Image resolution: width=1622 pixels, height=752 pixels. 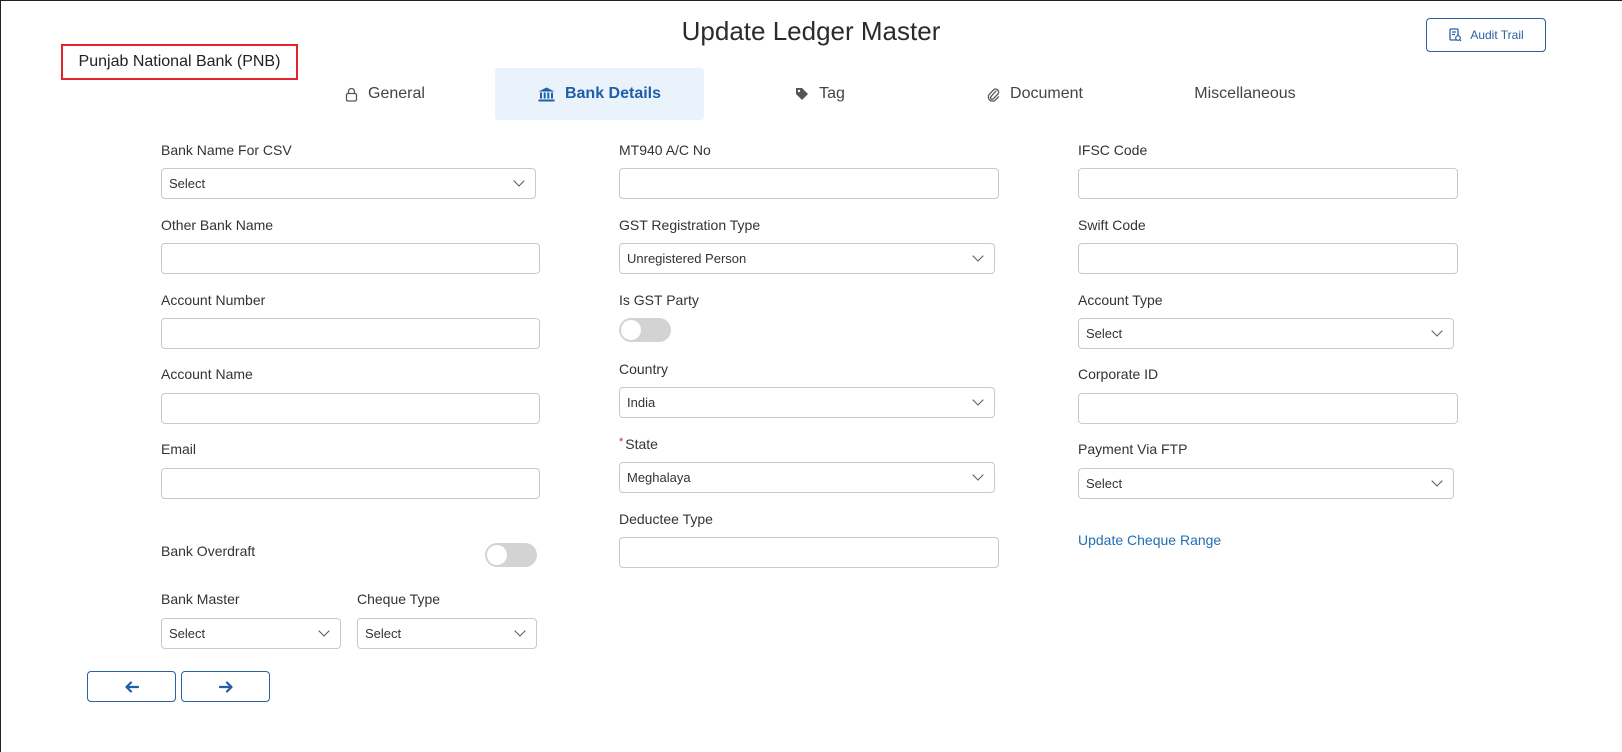 What do you see at coordinates (832, 93) in the screenshot?
I see `tab-tag-label: Tag` at bounding box center [832, 93].